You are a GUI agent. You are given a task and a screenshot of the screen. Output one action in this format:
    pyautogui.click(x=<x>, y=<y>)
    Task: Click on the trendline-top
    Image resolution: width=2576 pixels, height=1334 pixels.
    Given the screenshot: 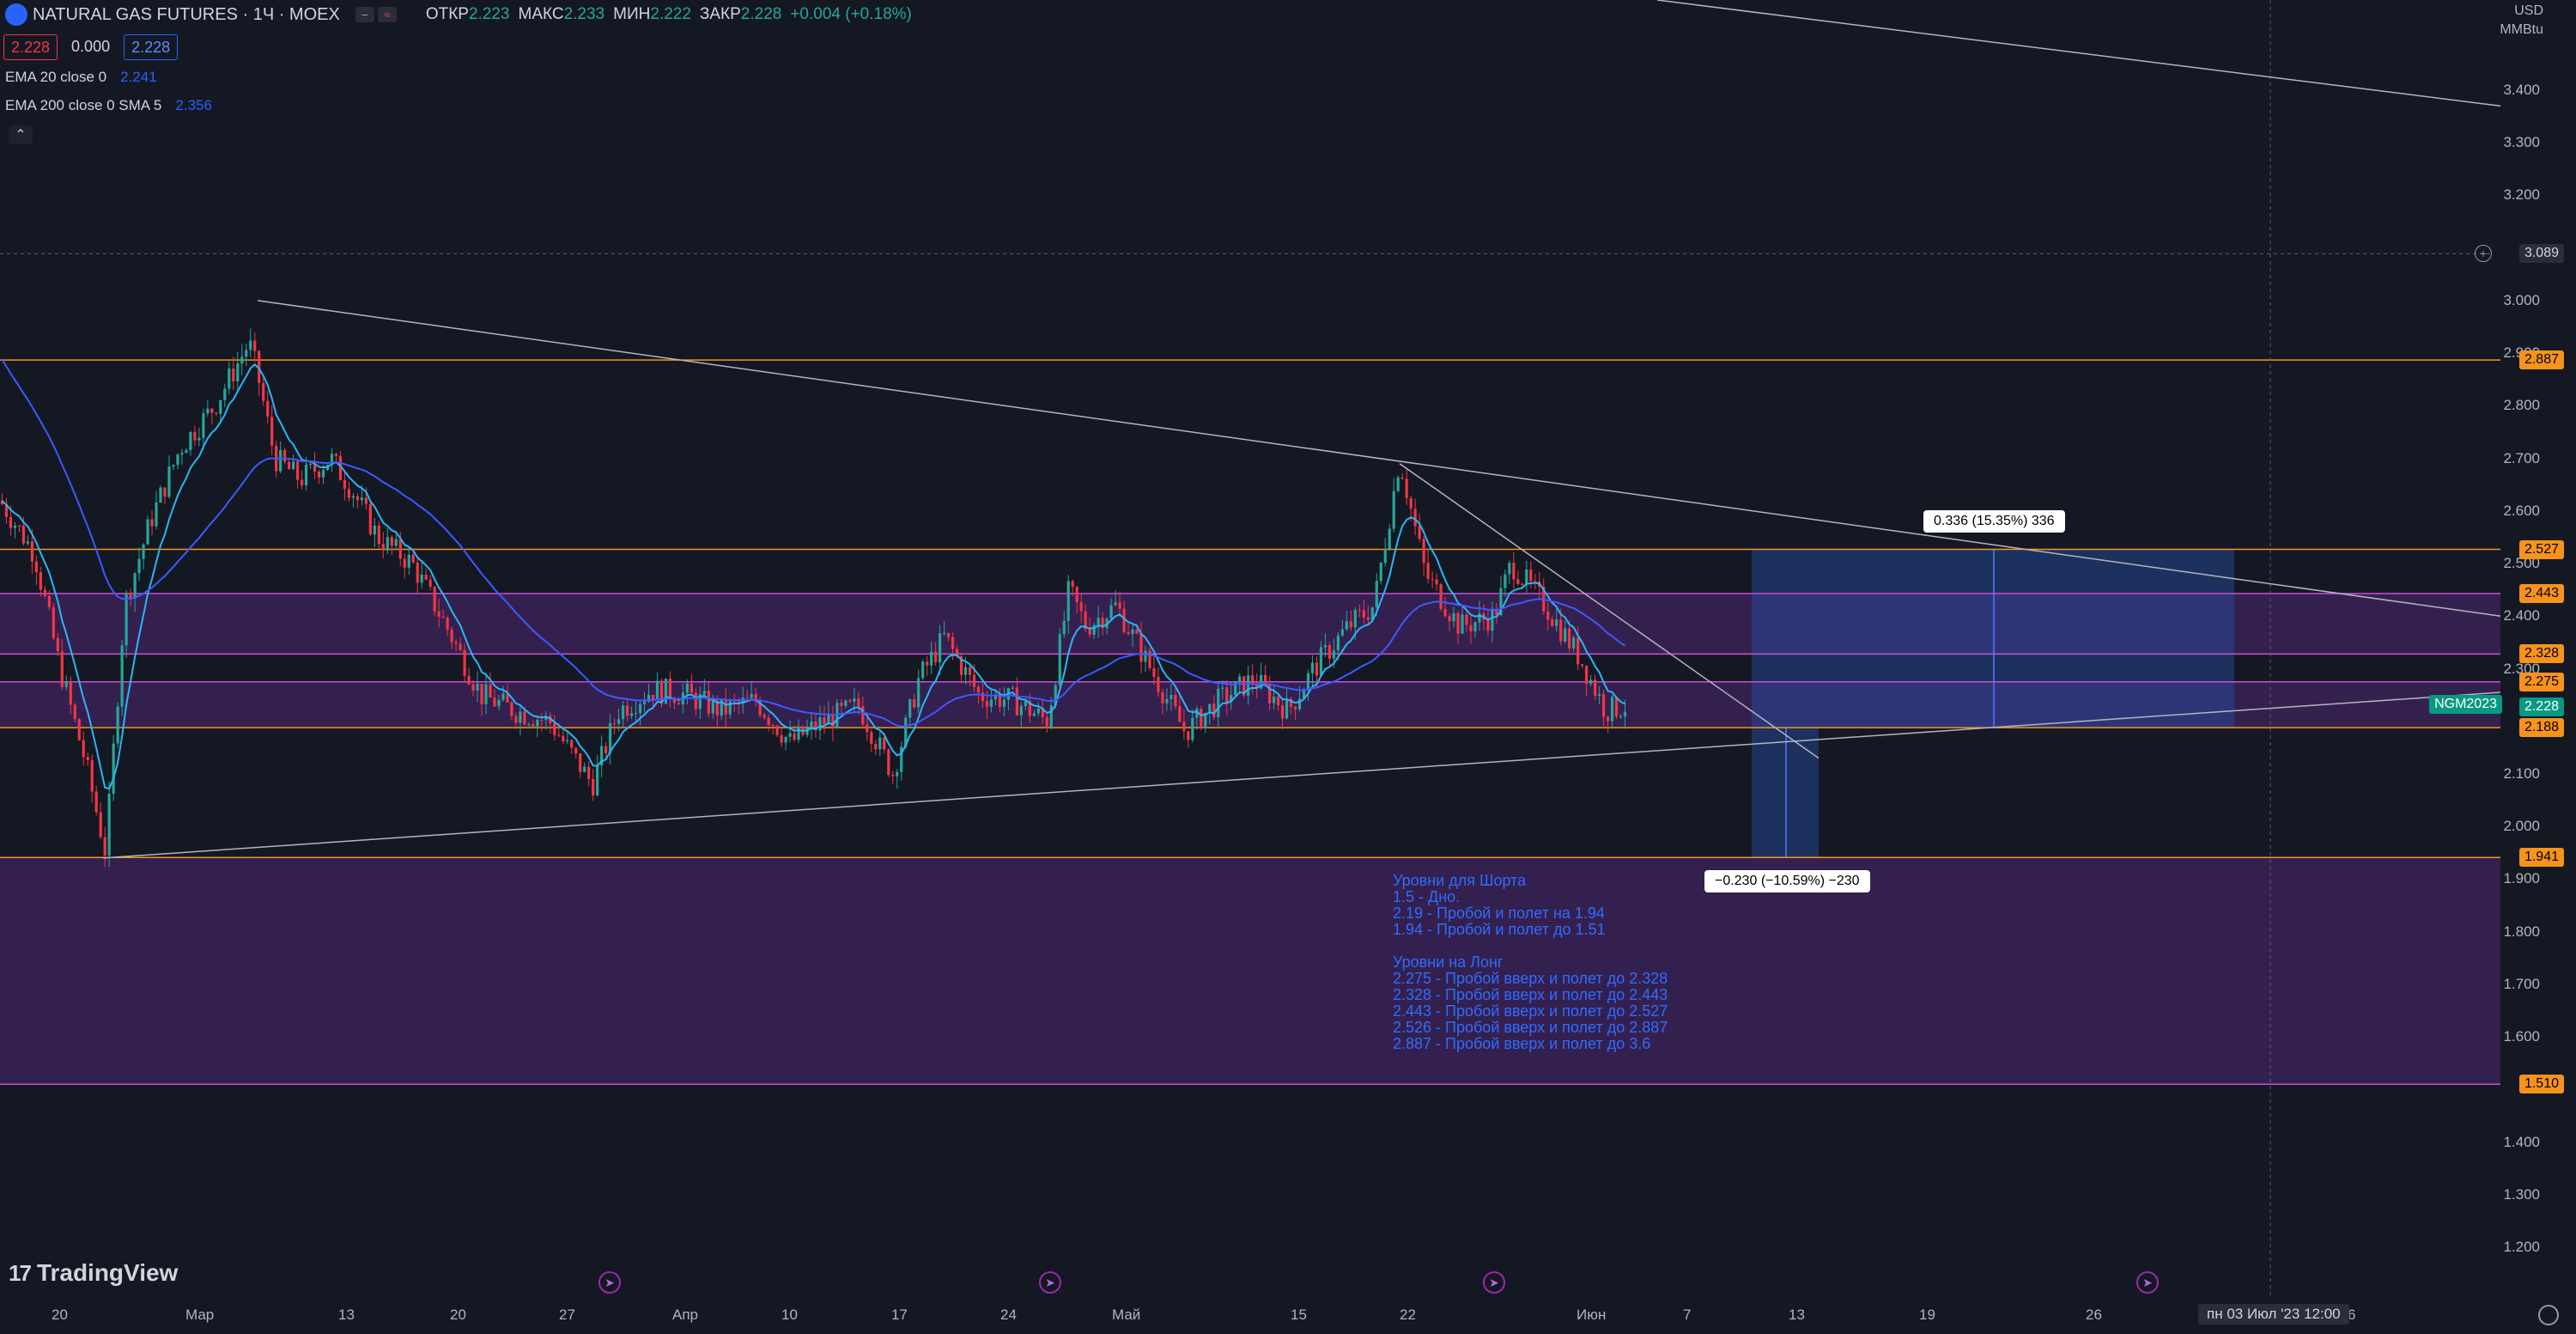 What is the action you would take?
    pyautogui.click(x=2078, y=54)
    